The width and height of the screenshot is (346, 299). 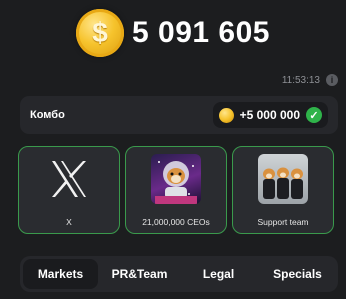 What do you see at coordinates (47, 115) in the screenshot?
I see `combo-label: Комбо` at bounding box center [47, 115].